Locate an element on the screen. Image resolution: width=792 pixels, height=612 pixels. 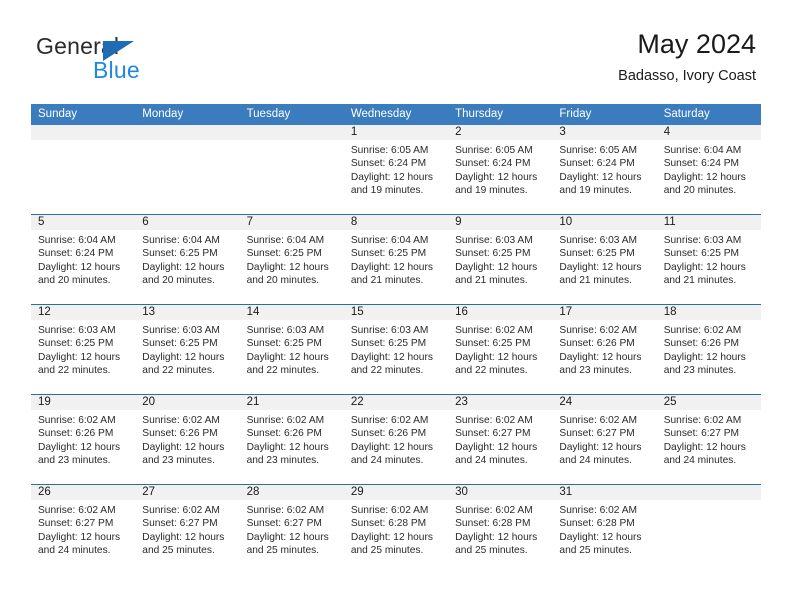
daylight-text: Daylight: 12 hours and 19 minutes. is located at coordinates (391, 183).